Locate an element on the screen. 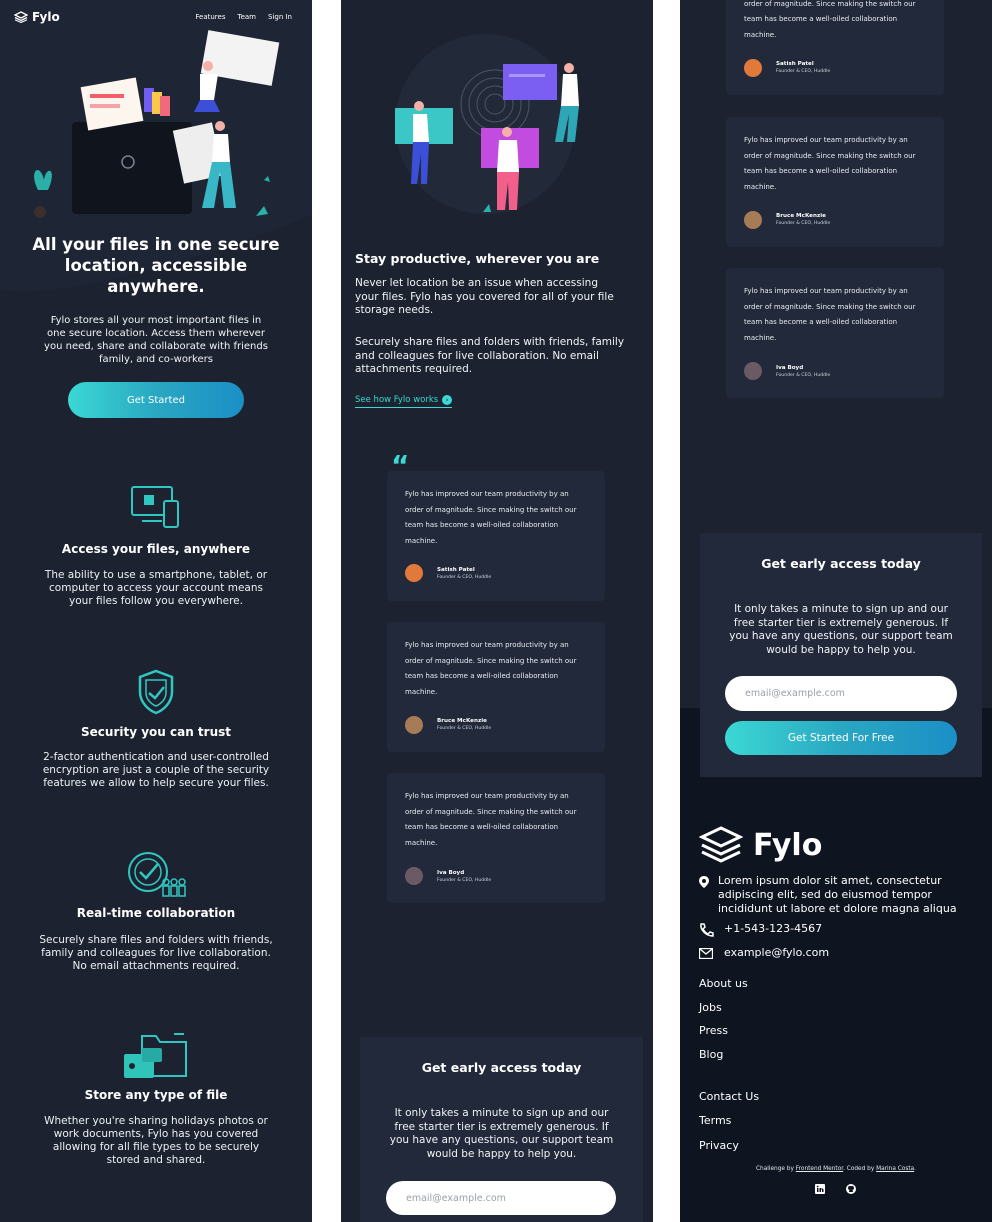 This screenshot has width=992, height=1222. footer-logo-text: Fylo is located at coordinates (788, 845).